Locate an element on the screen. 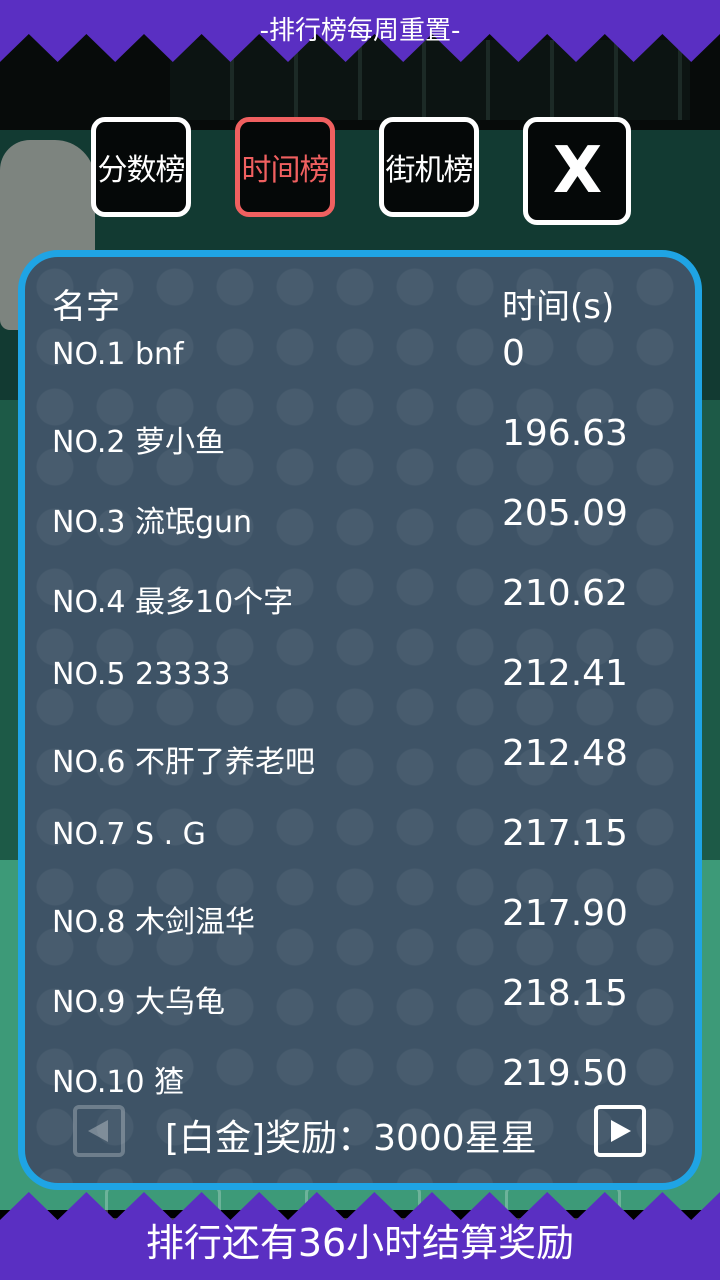 This screenshot has width=720, height=1280. table-row-time: 0 is located at coordinates (513, 353).